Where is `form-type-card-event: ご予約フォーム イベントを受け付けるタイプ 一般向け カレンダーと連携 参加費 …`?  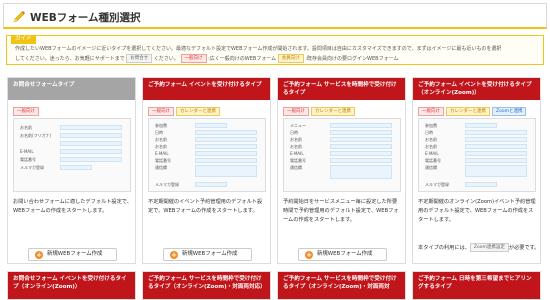
form-type-card-event: ご予約フォーム イベントを受け付けるタイプ 一般向け カレンダーと連携 参加費 … is located at coordinates (206, 170).